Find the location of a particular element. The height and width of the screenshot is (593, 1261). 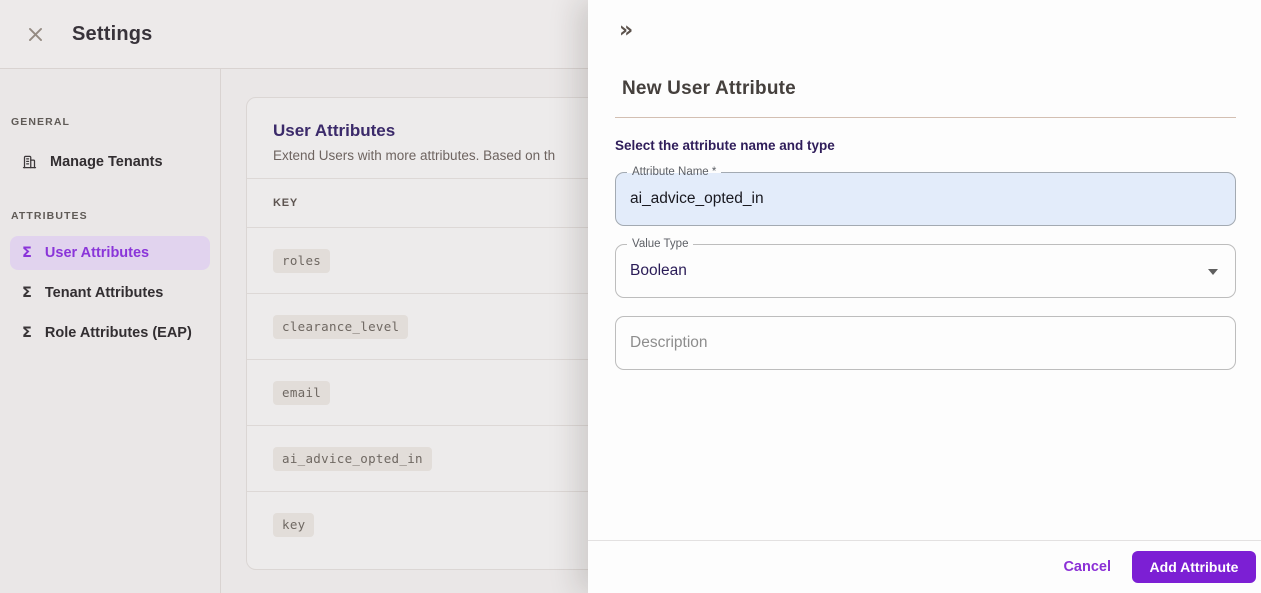

close-icon is located at coordinates (35, 34).